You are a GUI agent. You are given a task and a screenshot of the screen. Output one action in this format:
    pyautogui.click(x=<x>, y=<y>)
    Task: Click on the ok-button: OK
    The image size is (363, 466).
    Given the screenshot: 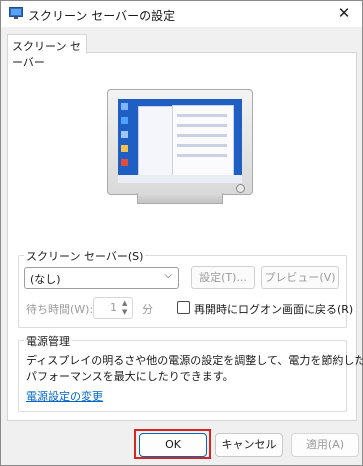 What is the action you would take?
    pyautogui.click(x=173, y=445)
    